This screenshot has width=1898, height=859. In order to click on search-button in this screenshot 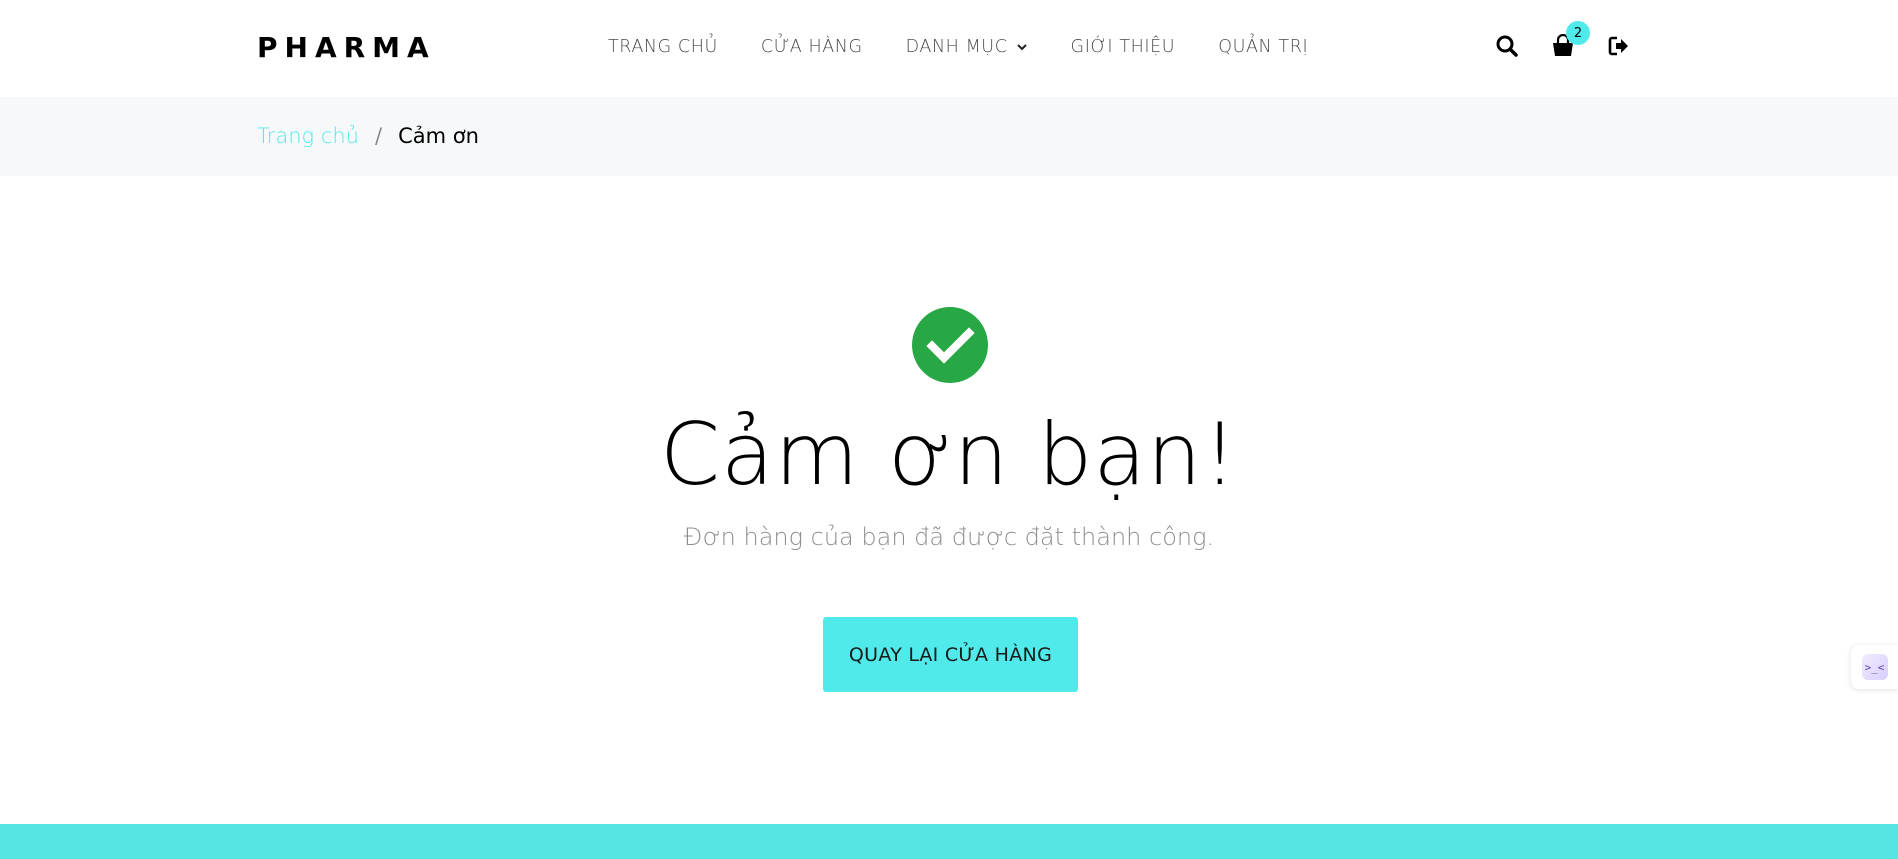, I will do `click(1507, 46)`.